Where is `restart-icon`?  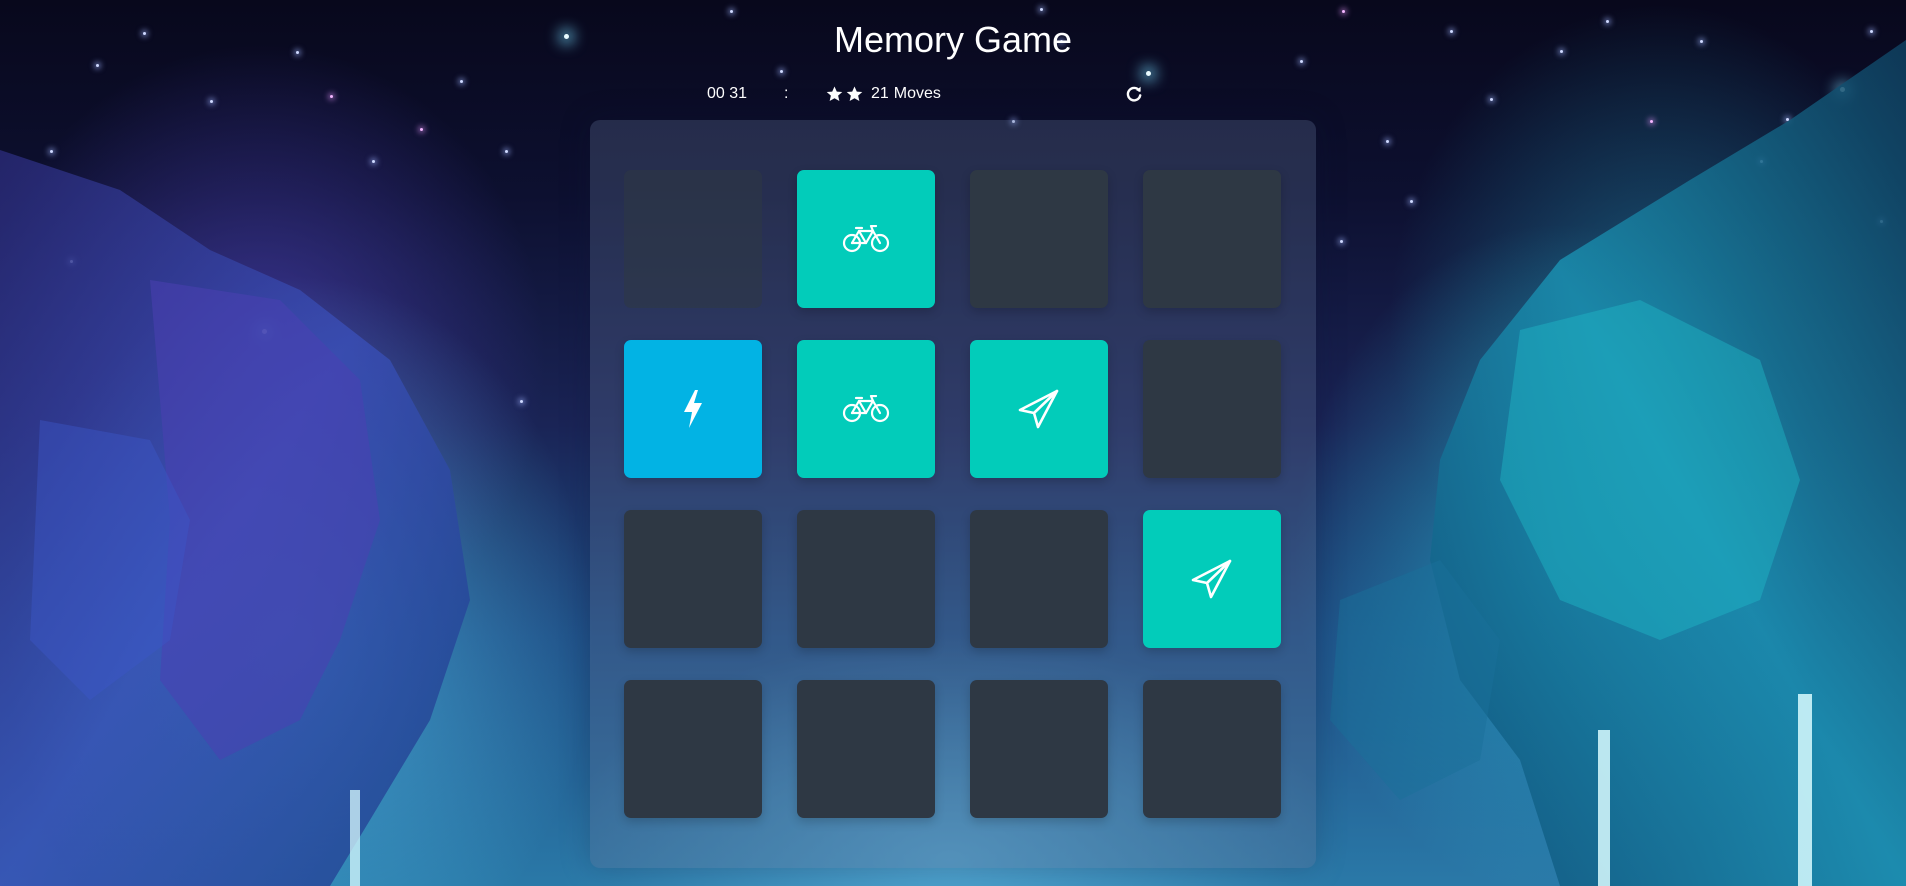 restart-icon is located at coordinates (1134, 94).